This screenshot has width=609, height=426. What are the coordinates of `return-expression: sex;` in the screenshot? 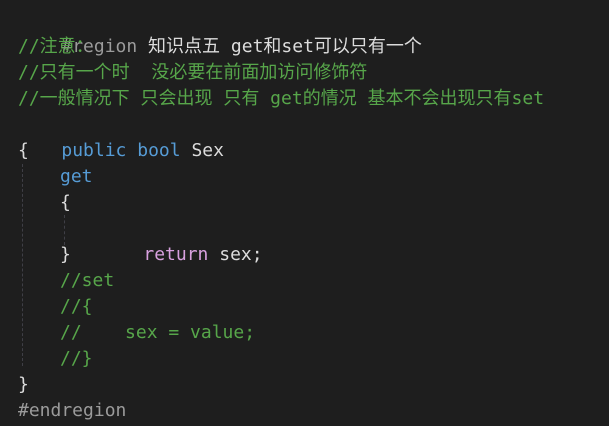 It's located at (235, 254).